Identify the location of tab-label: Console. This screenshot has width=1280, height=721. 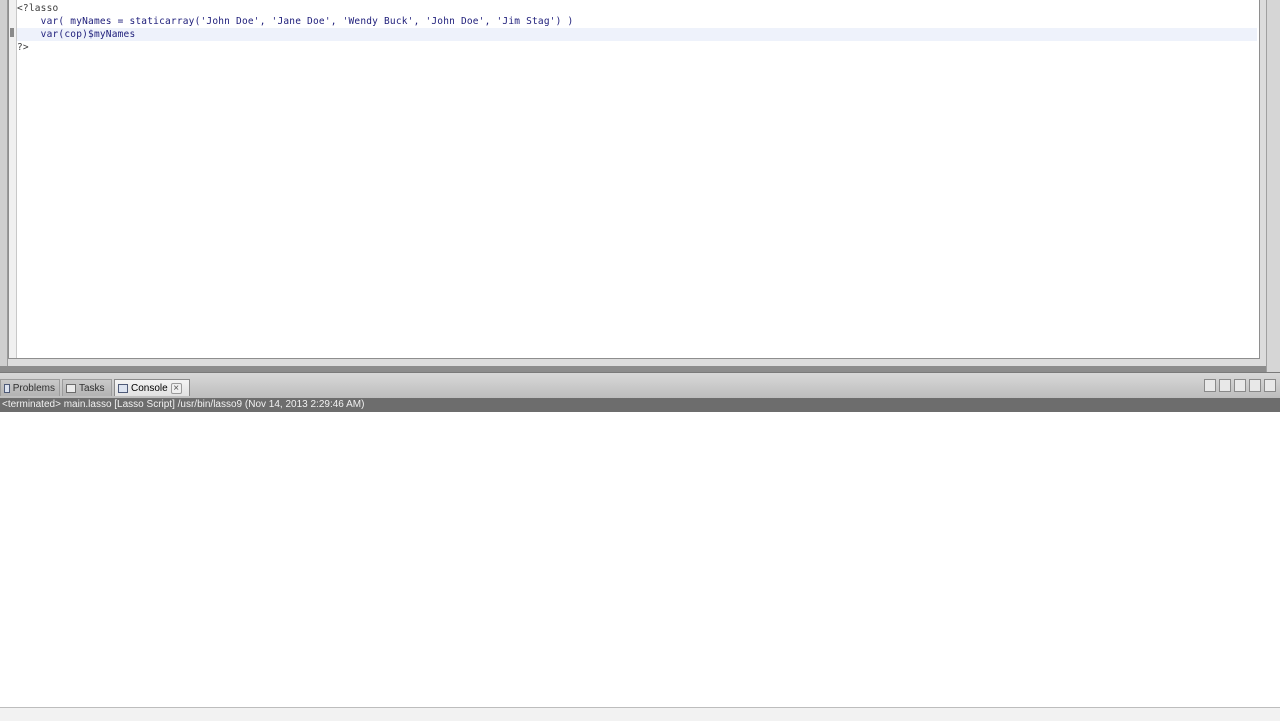
(149, 388).